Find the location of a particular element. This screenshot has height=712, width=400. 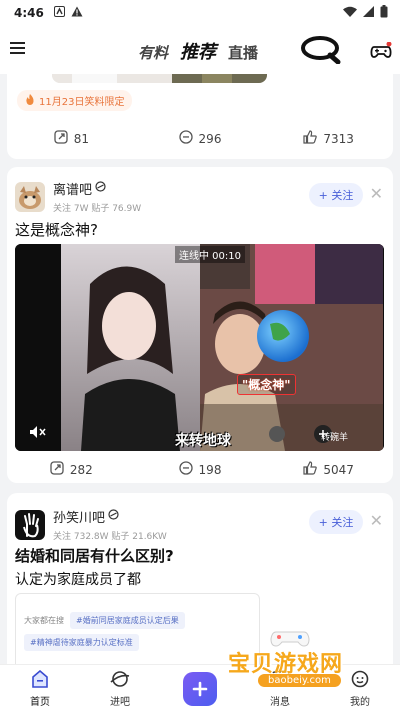

app-notification-icon is located at coordinates (59, 13).